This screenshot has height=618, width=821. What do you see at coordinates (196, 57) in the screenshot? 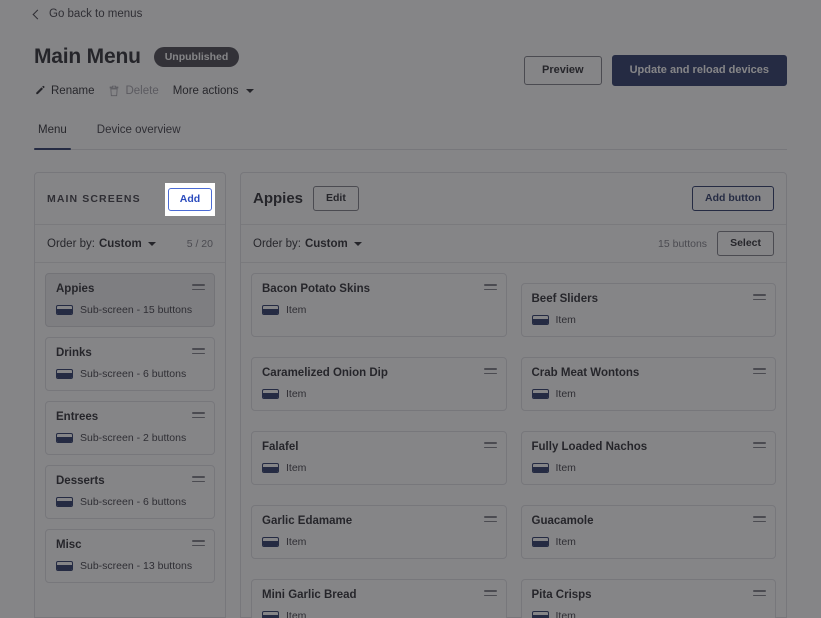
I see `status-badge: Unpublished` at bounding box center [196, 57].